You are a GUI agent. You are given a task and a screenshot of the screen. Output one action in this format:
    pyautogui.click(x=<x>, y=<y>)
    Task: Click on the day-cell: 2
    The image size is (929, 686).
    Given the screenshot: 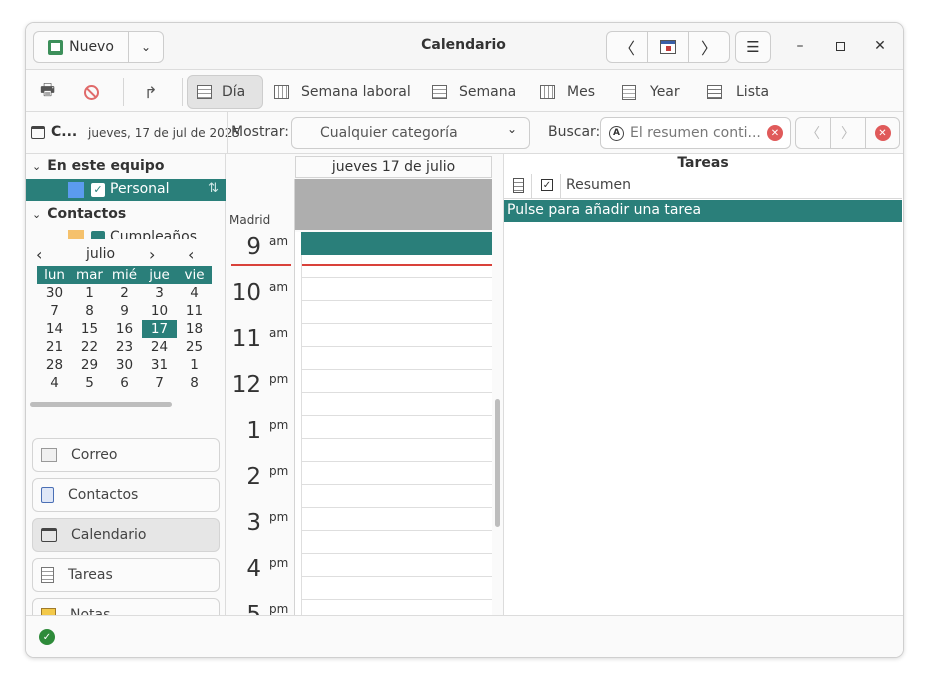 What is the action you would take?
    pyautogui.click(x=124, y=293)
    